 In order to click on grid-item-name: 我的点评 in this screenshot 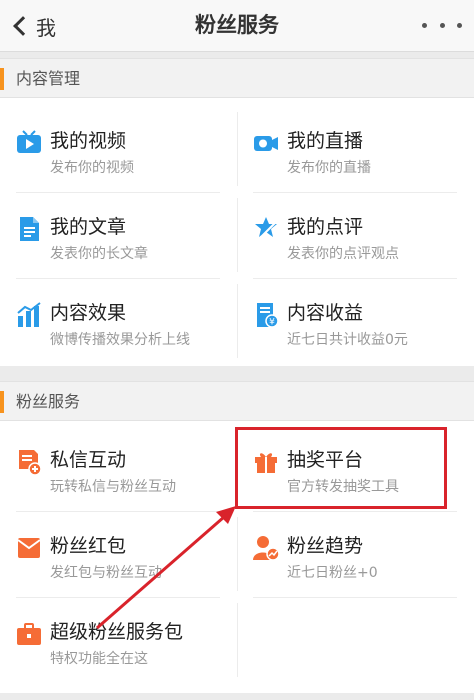, I will do `click(325, 227)`.